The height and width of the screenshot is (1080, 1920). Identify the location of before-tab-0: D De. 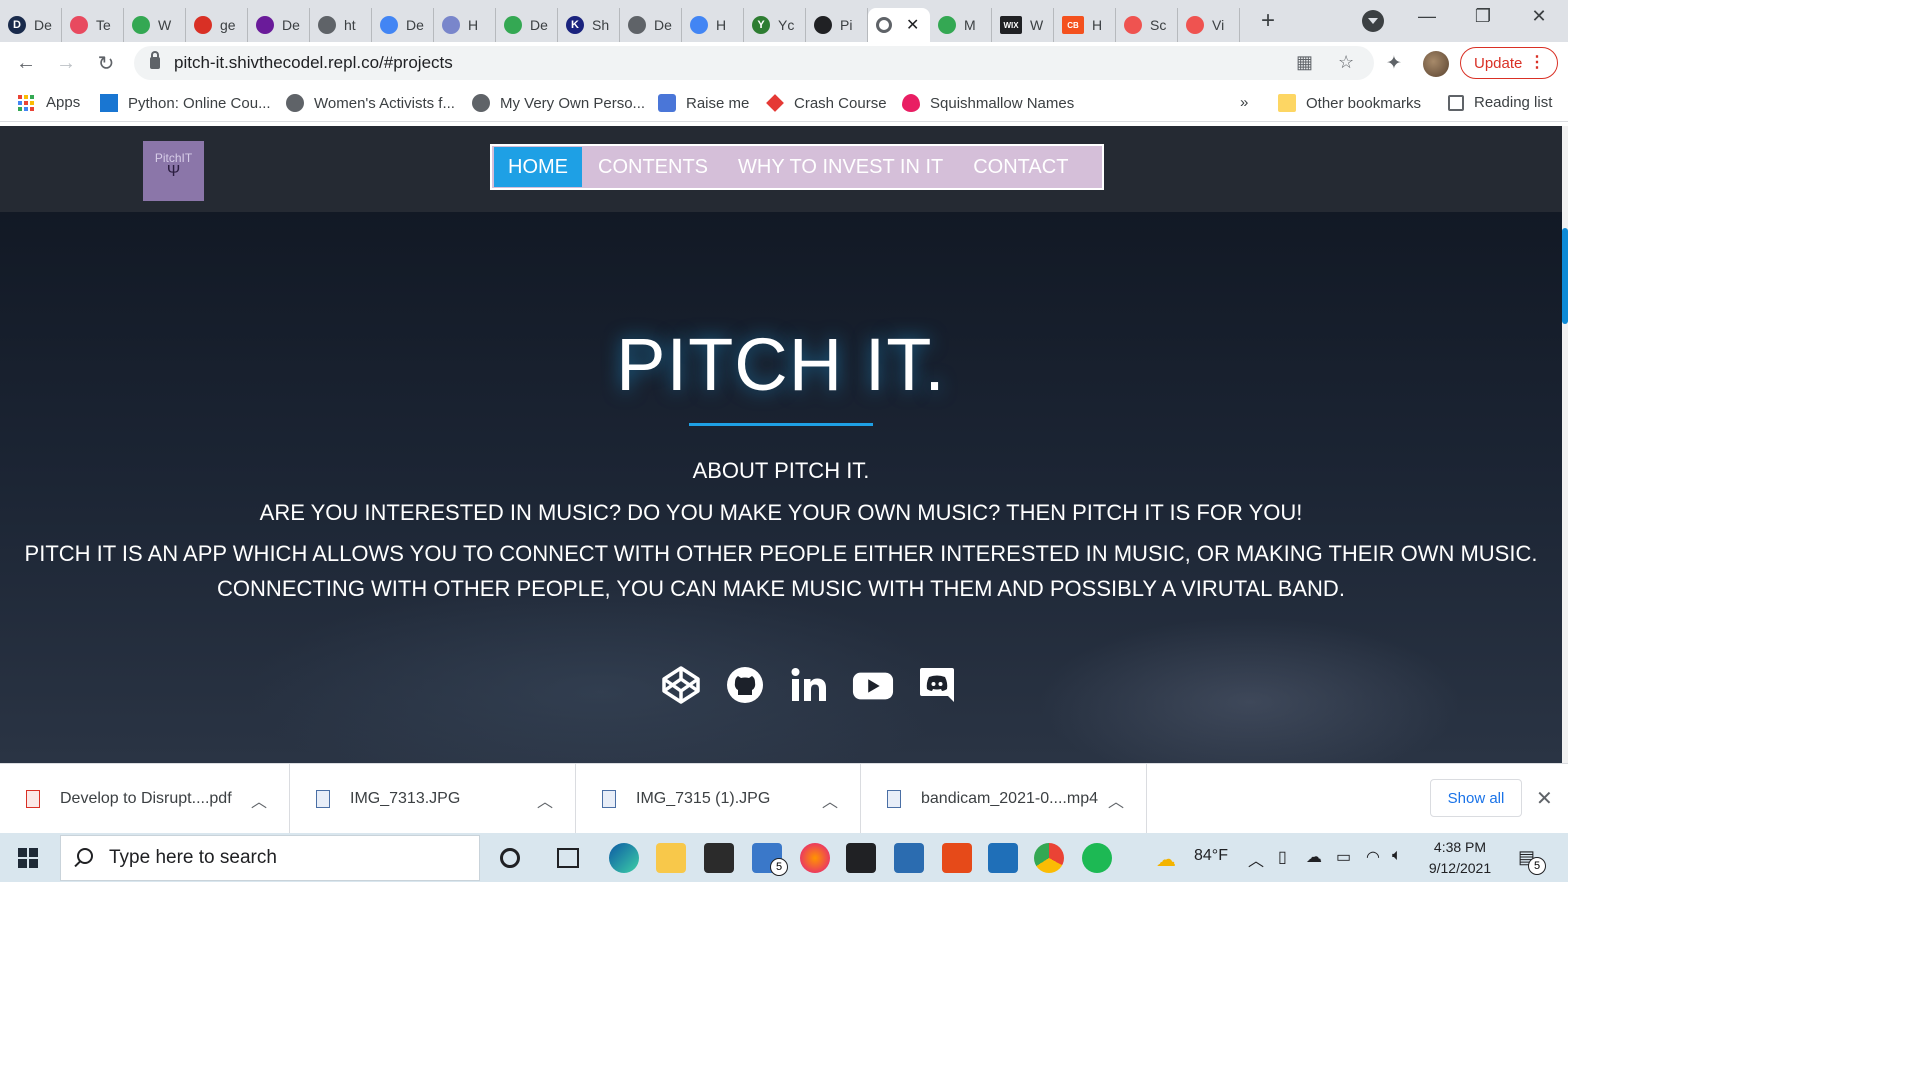
(31, 25).